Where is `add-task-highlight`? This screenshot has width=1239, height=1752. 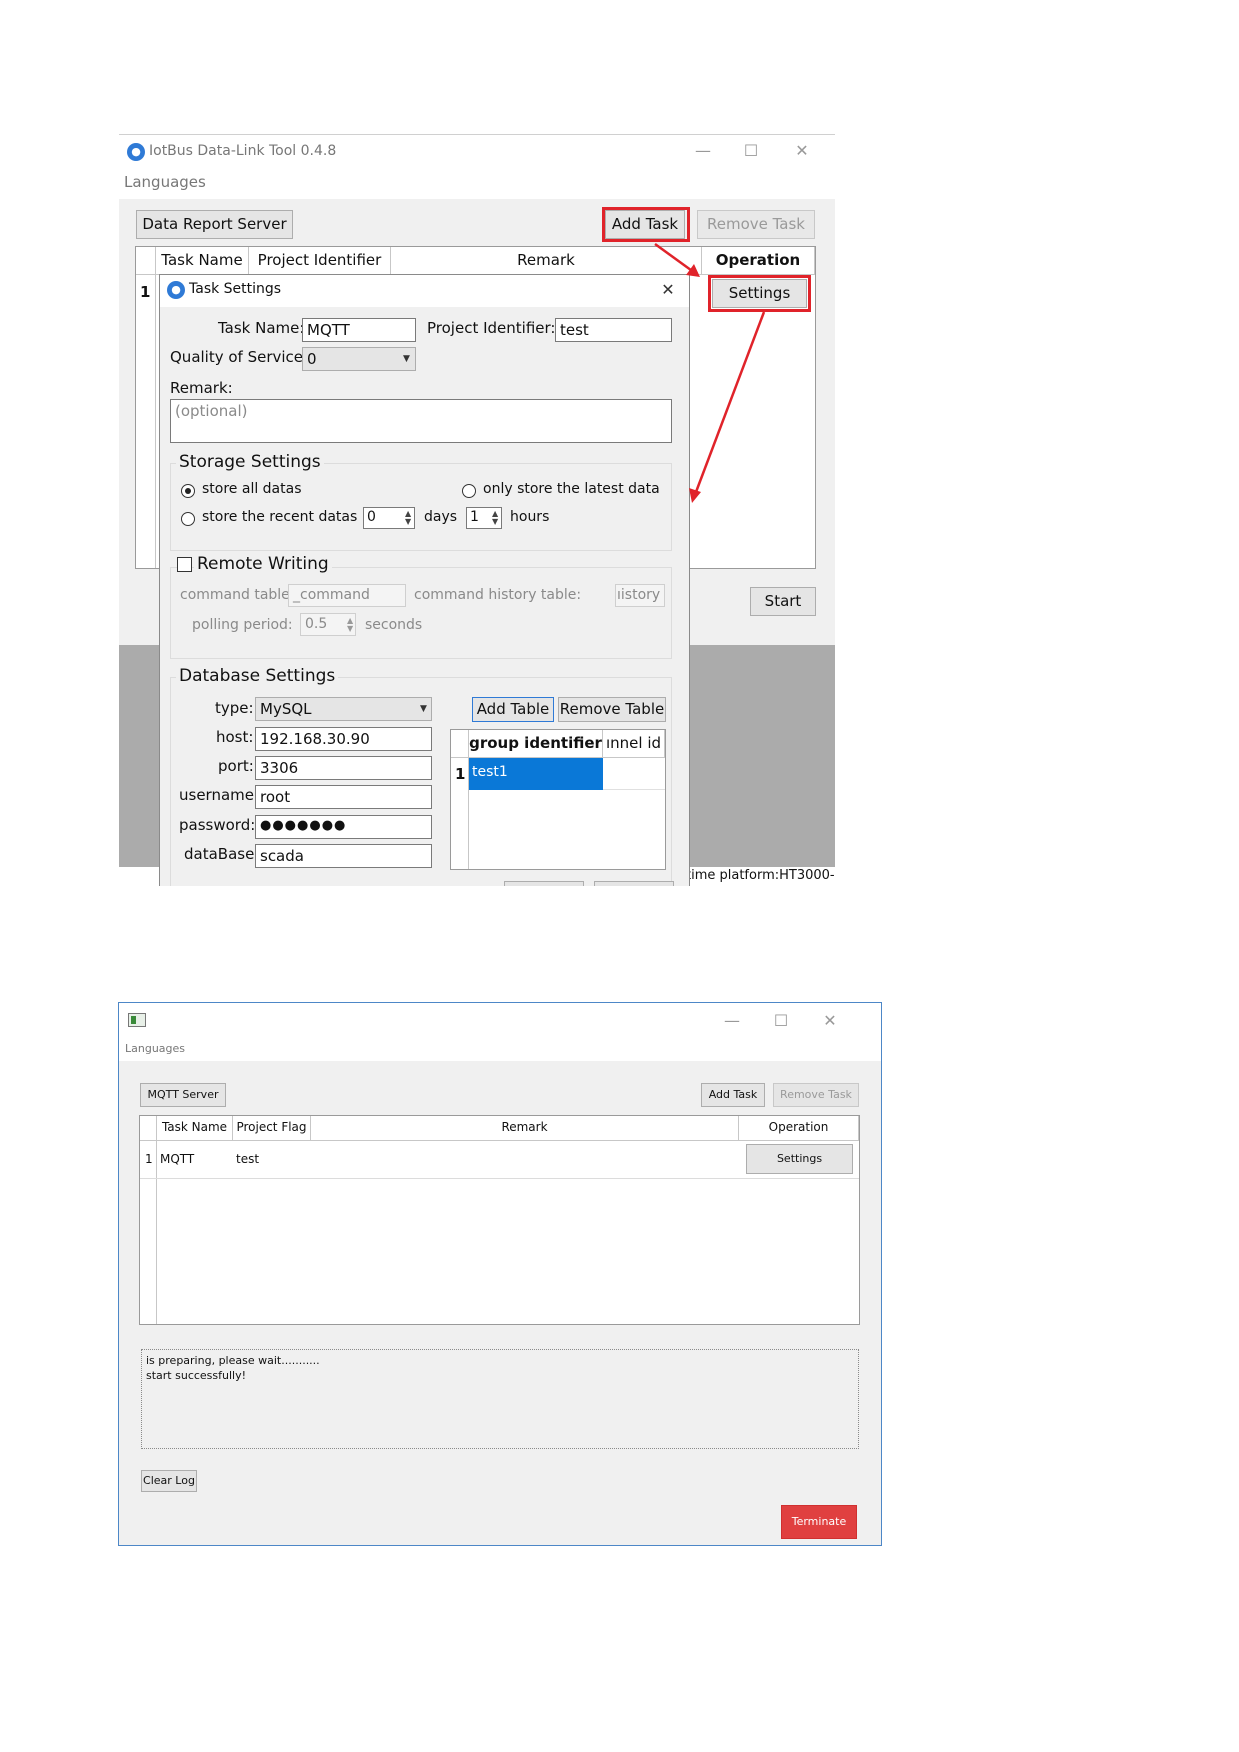 add-task-highlight is located at coordinates (646, 224).